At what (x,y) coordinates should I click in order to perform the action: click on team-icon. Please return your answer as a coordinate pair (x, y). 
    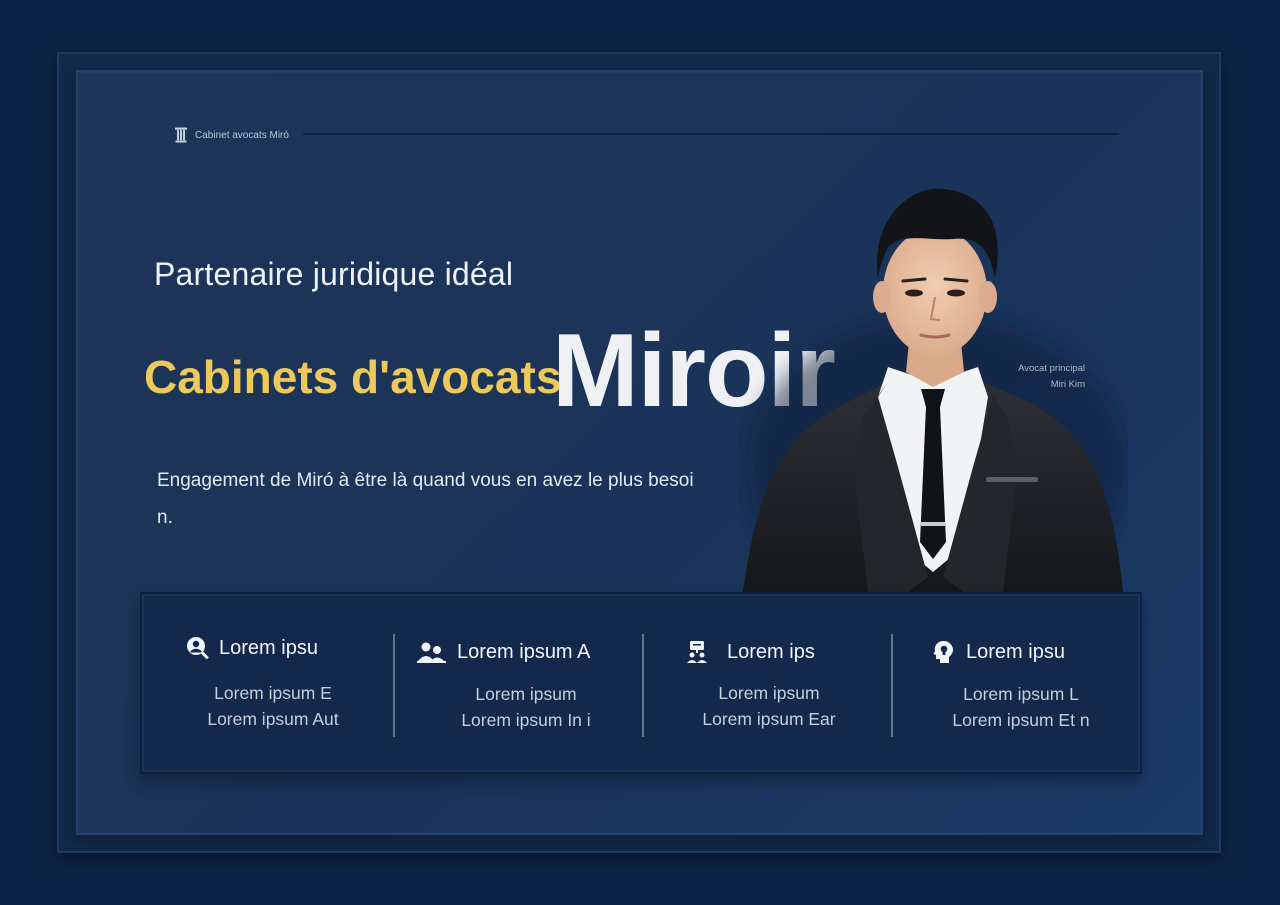
    Looking at the image, I should click on (431, 652).